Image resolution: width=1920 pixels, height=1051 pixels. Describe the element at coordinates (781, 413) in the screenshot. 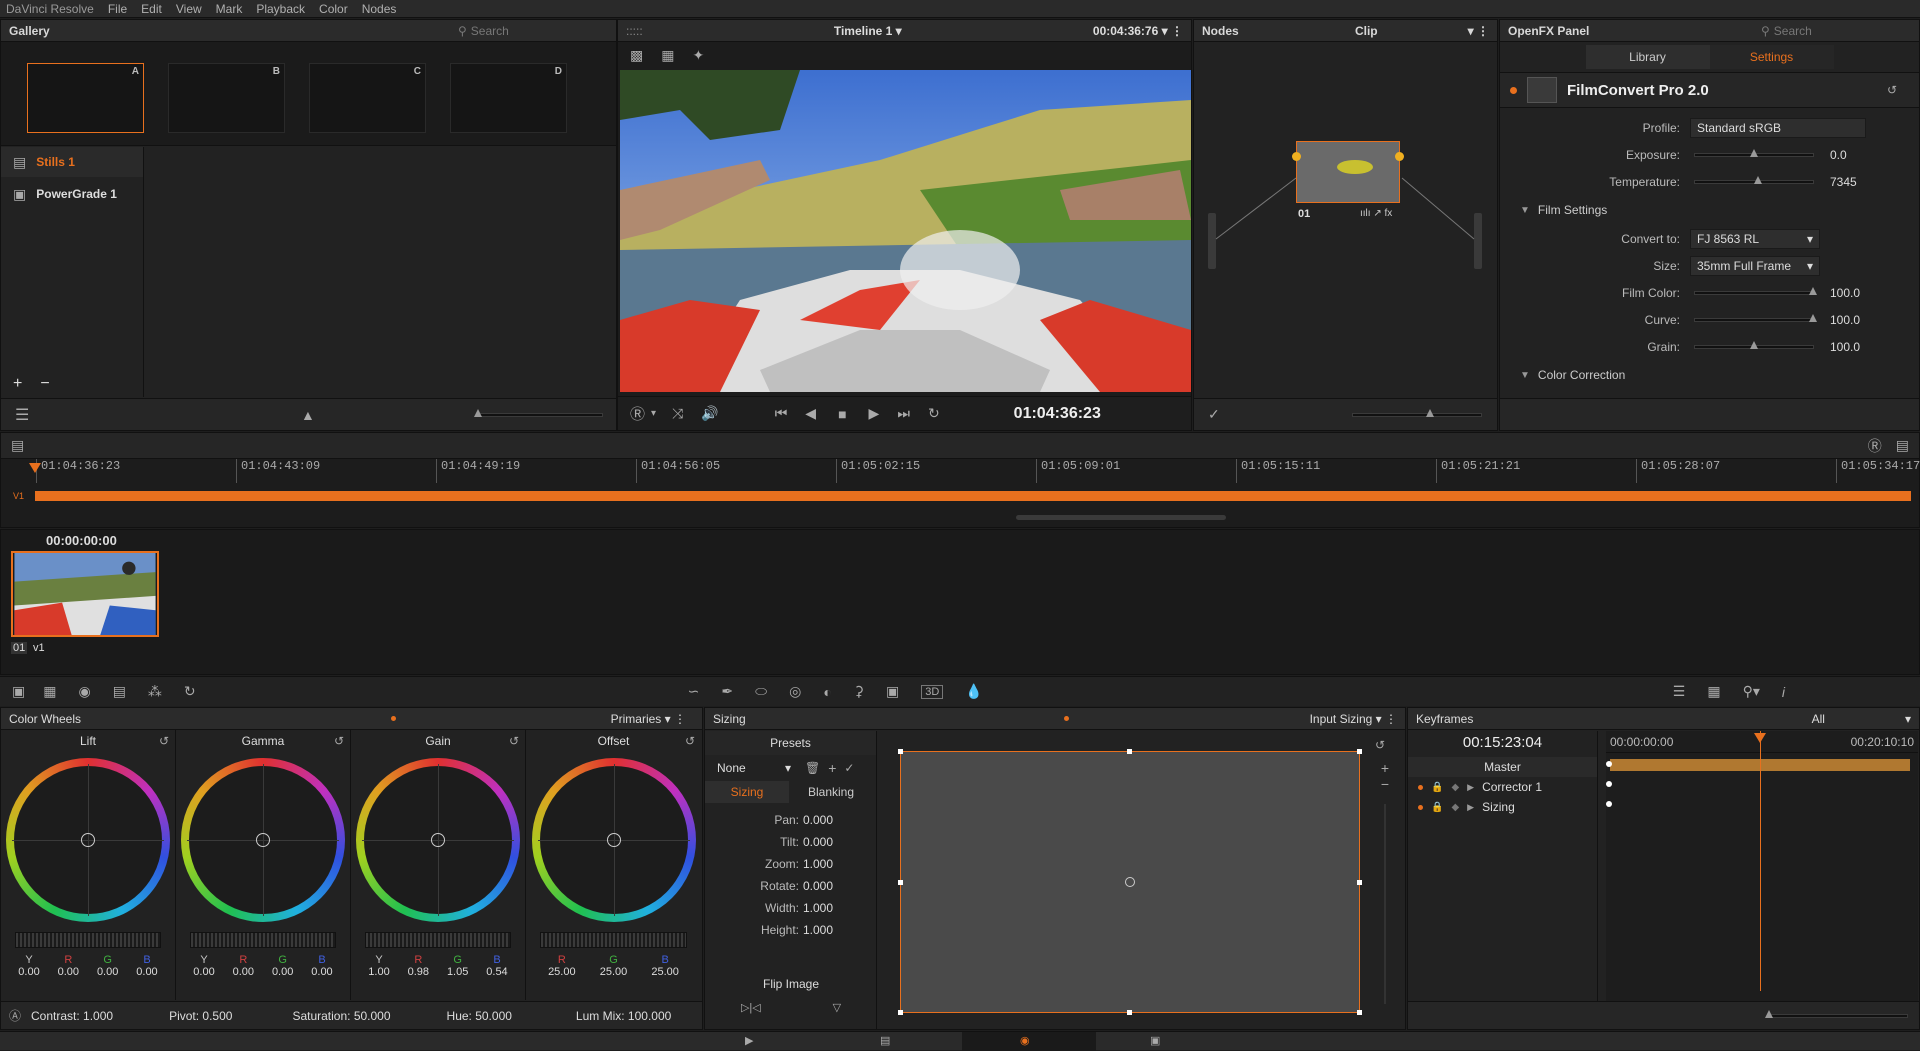

I see `jump-start-icon: ⏮` at that location.